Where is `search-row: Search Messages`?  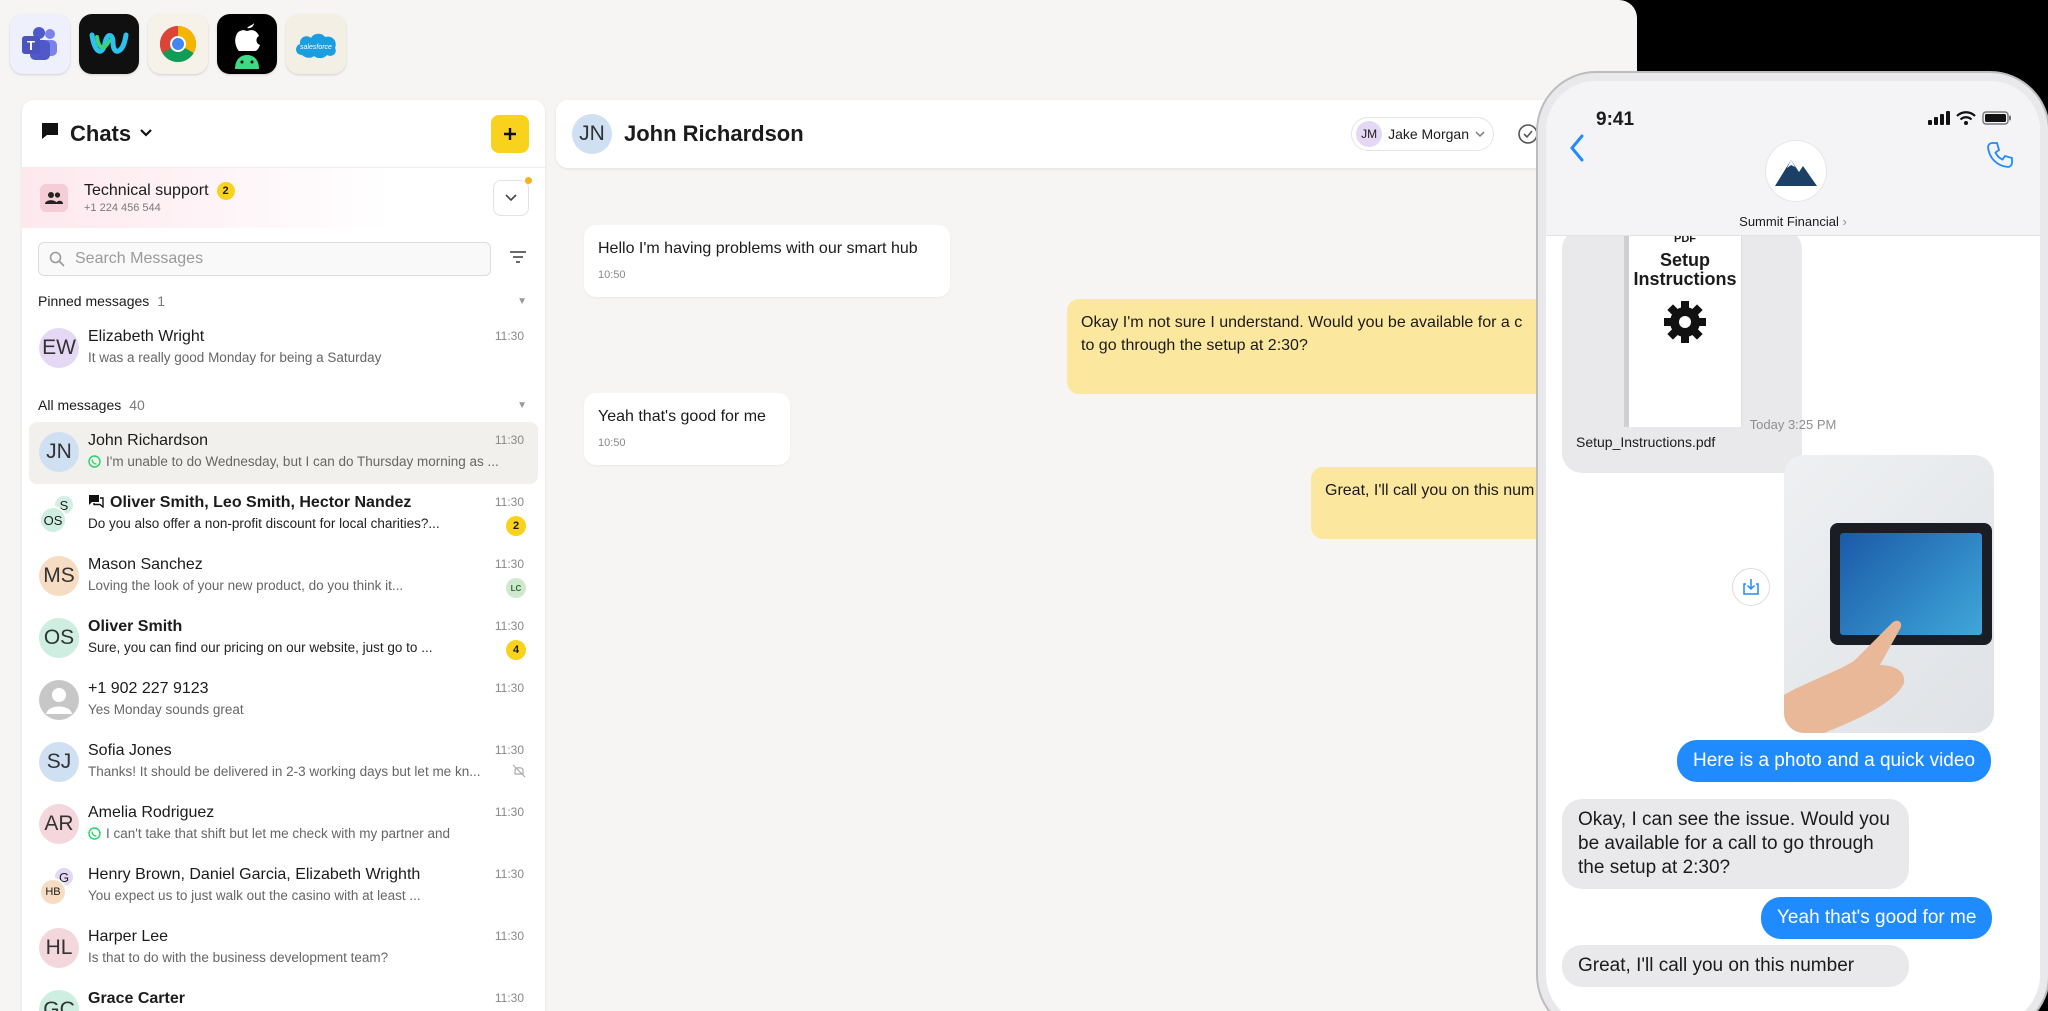 search-row: Search Messages is located at coordinates (283, 256).